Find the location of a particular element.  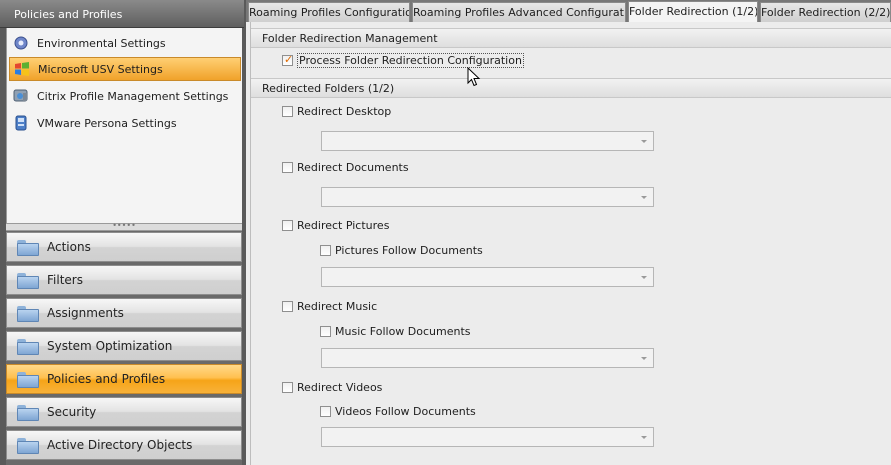

left-panel-header: Policies and Profiles is located at coordinates (122, 14).